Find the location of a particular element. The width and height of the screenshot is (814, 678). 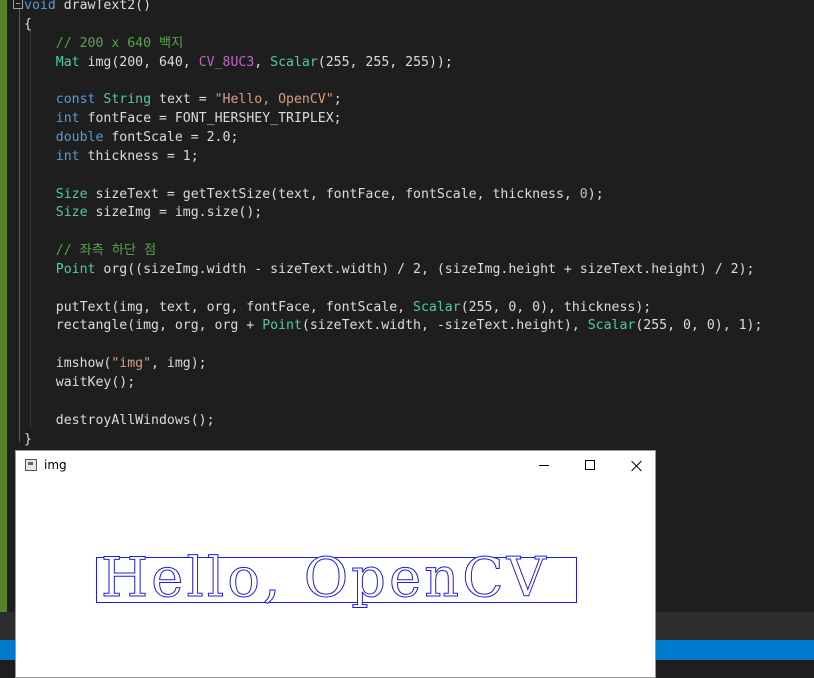

code-line: void drawText2() is located at coordinates (87, 7).